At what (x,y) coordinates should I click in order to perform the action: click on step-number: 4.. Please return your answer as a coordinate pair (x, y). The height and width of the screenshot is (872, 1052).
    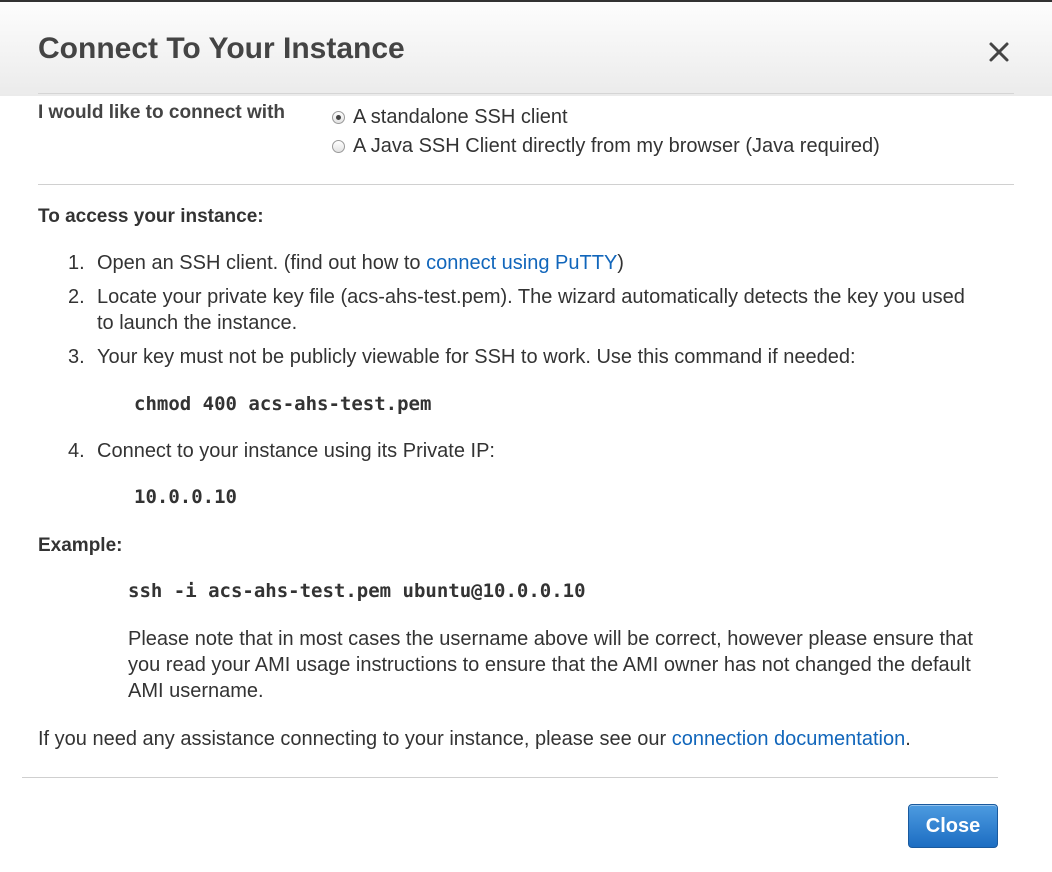
    Looking at the image, I should click on (76, 451).